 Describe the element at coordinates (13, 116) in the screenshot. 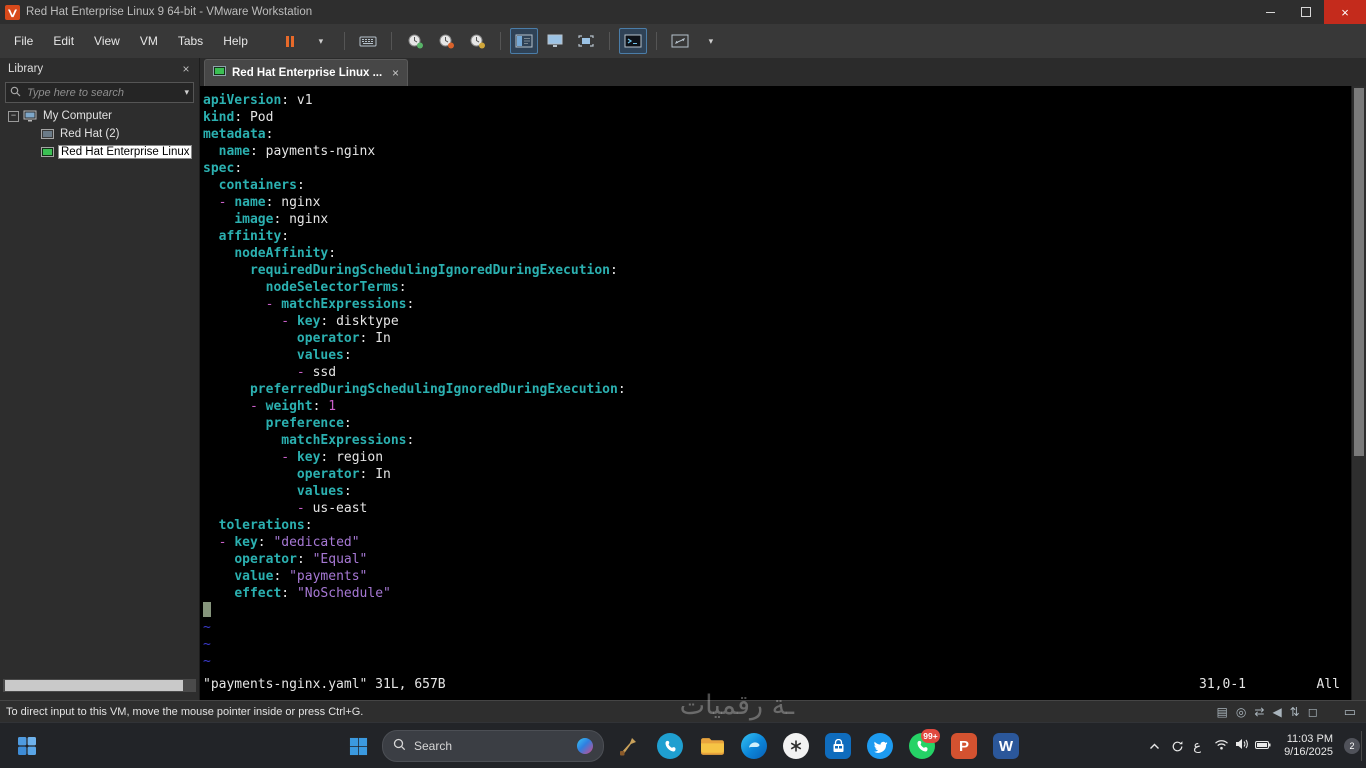

I see `tree-expander-icon: −` at that location.